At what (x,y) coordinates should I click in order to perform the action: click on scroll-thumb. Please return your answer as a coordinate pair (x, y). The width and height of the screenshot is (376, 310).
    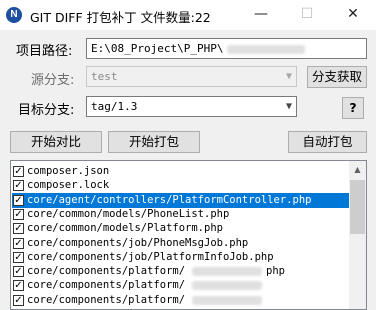
    Looking at the image, I should click on (357, 207).